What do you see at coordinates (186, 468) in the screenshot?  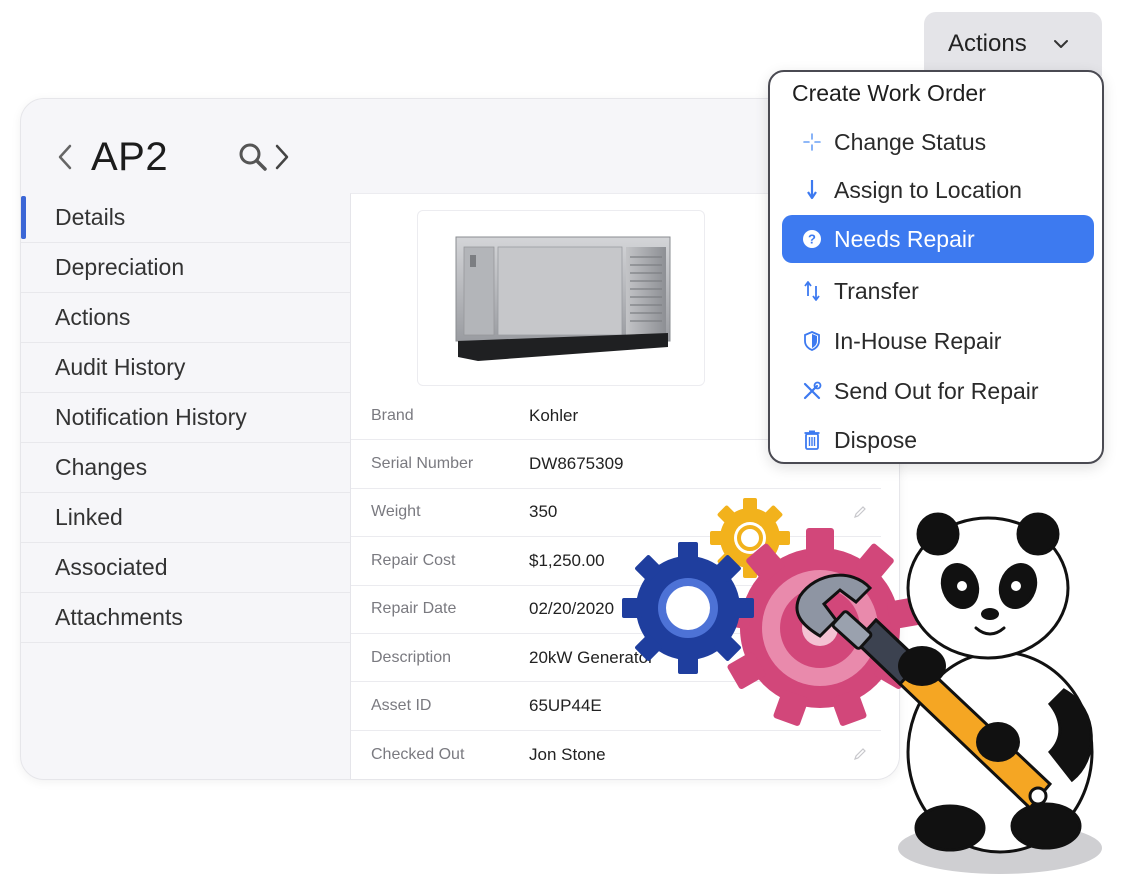 I see `sidebar-item-changes: Changes` at bounding box center [186, 468].